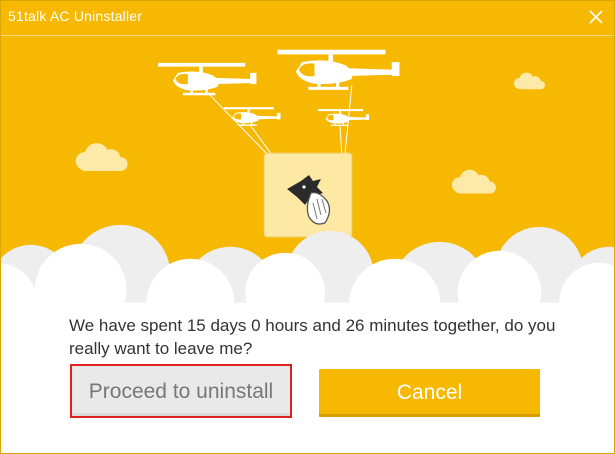  I want to click on cancel-button: Cancel, so click(429, 391).